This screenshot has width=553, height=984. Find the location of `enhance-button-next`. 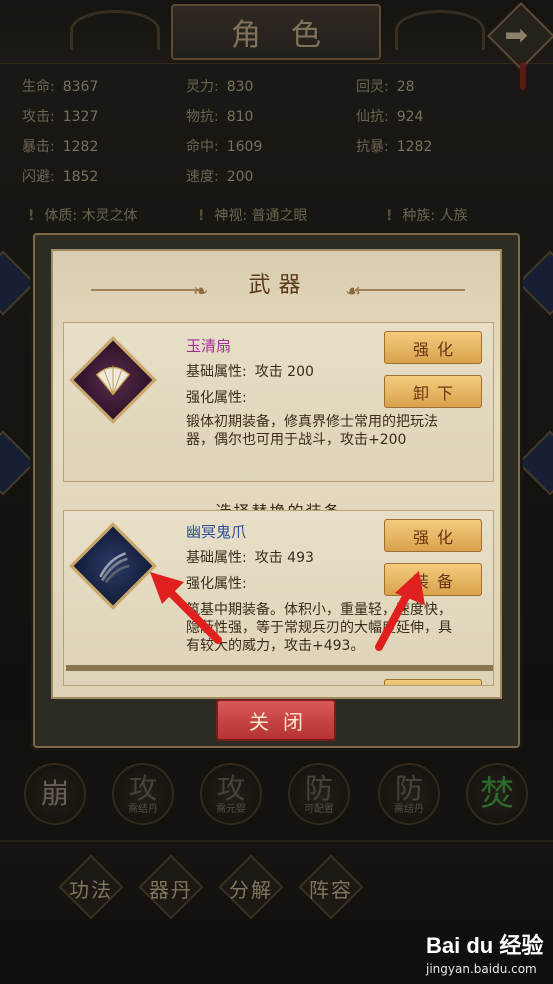

enhance-button-next is located at coordinates (433, 682).